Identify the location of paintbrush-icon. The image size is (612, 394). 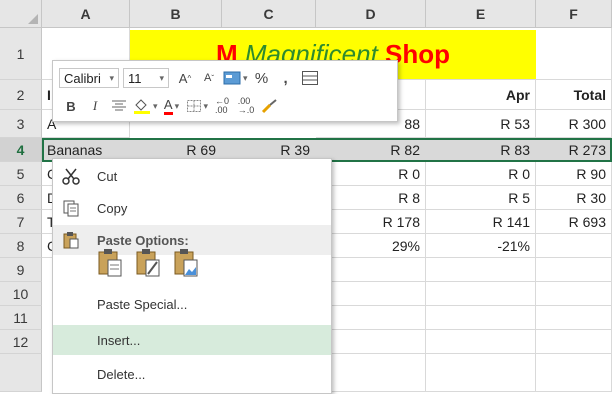
(269, 106).